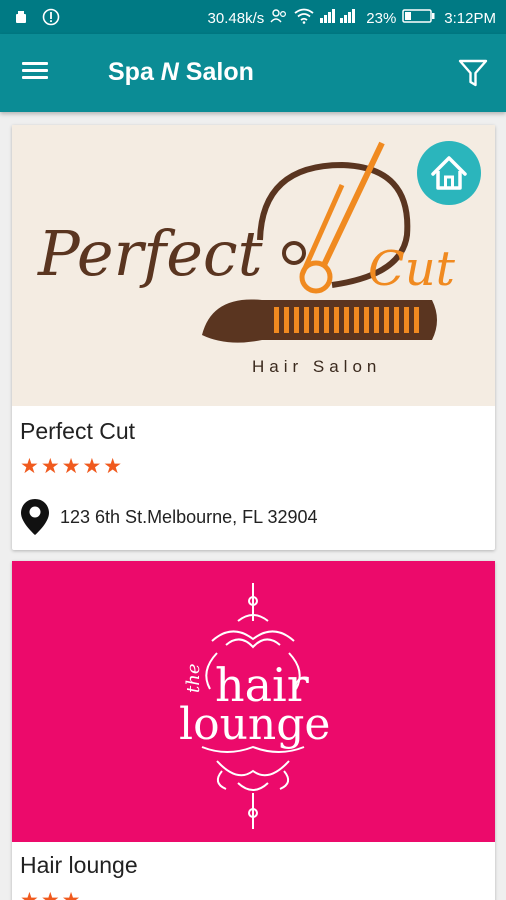 Image resolution: width=506 pixels, height=900 pixels. What do you see at coordinates (51, 894) in the screenshot?
I see `rating-stars: ★★★` at bounding box center [51, 894].